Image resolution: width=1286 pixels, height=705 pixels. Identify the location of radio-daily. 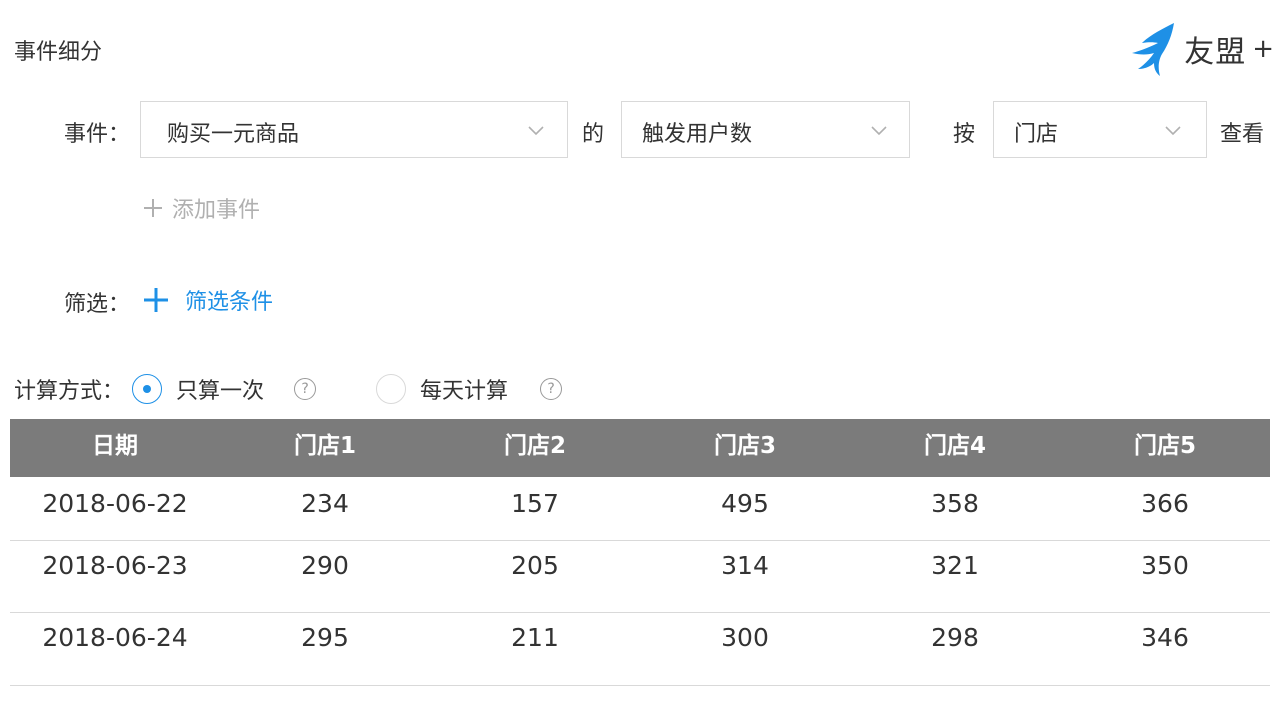
(391, 389).